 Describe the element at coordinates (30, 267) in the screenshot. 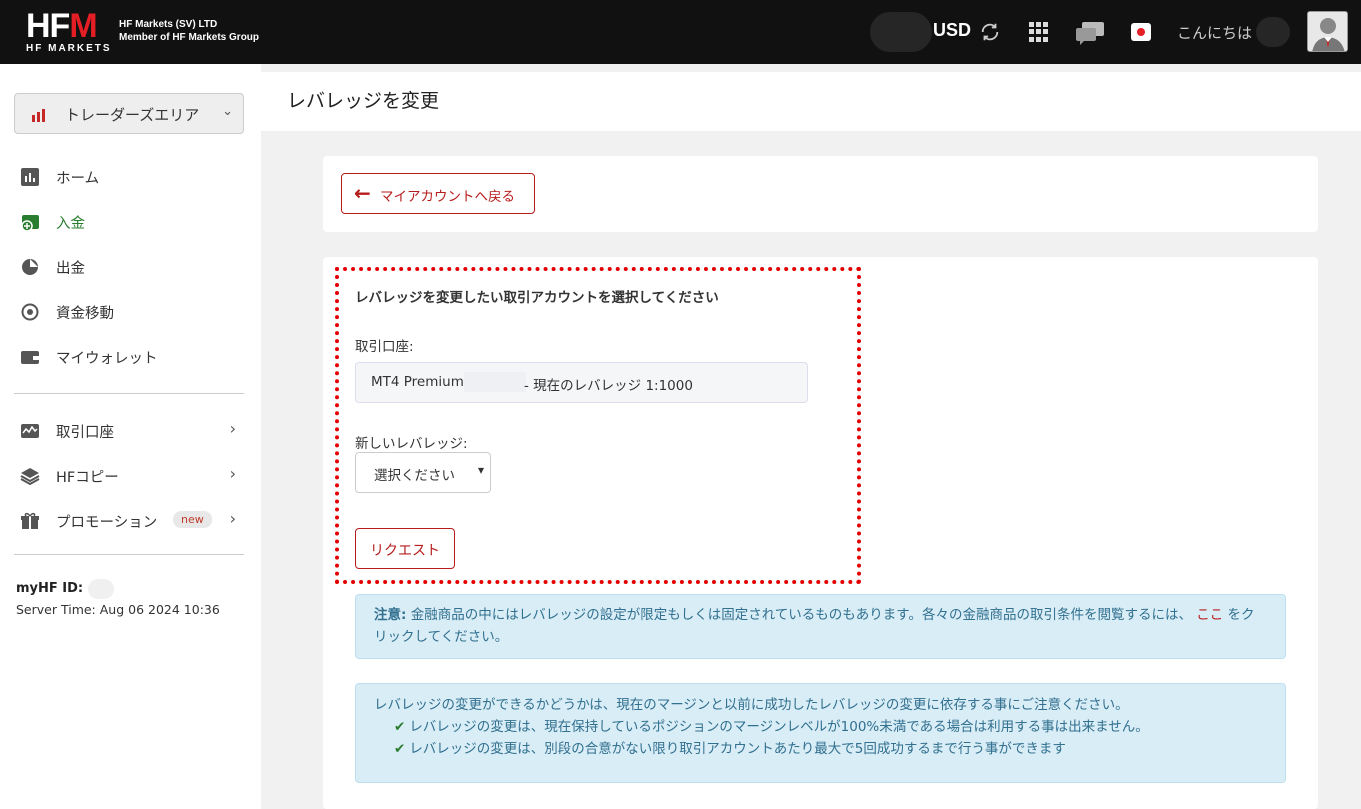

I see `withdraw-icon` at that location.